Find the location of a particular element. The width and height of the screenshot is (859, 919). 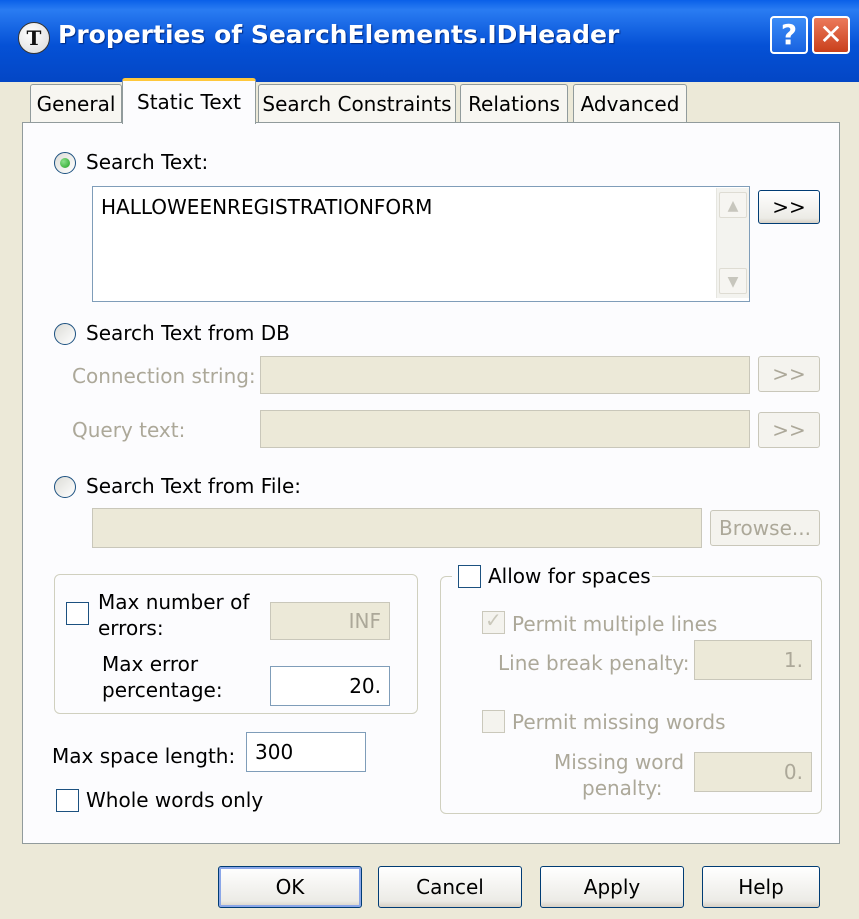

search-file-input is located at coordinates (397, 528).